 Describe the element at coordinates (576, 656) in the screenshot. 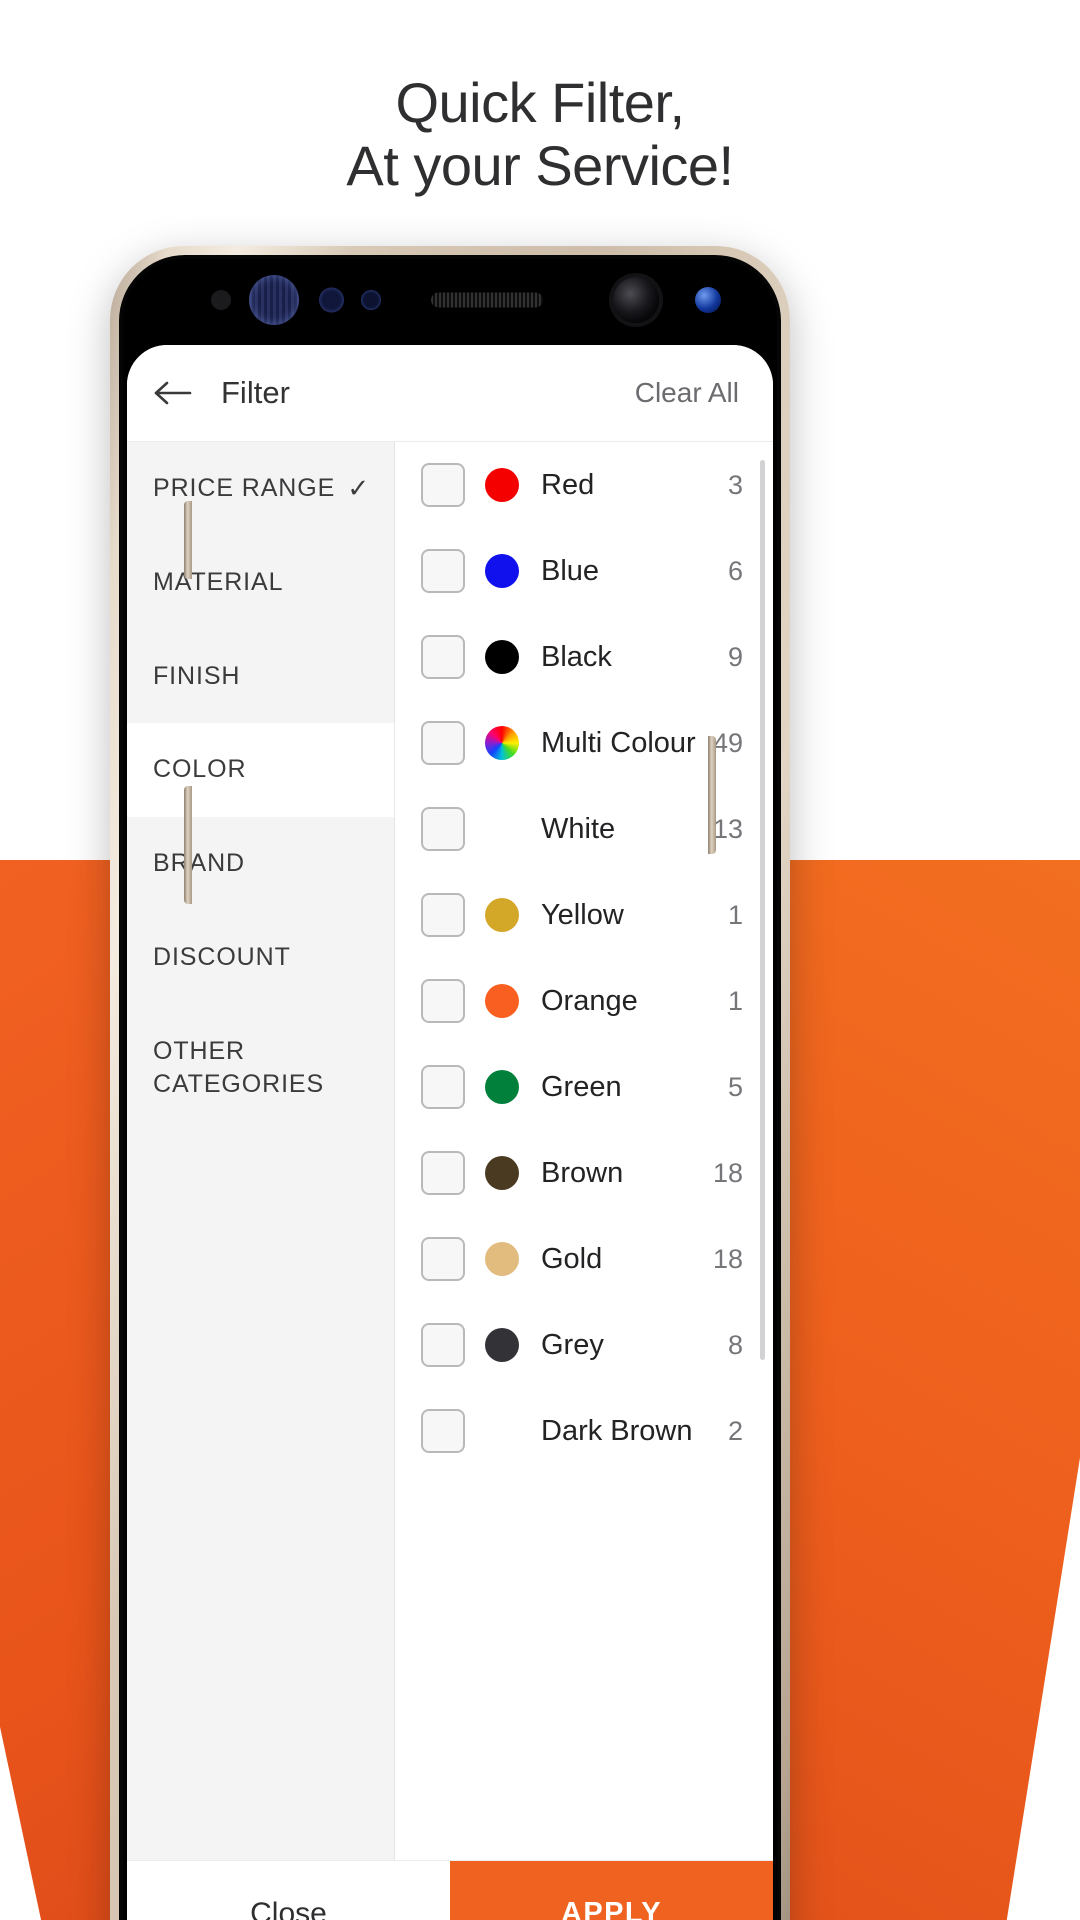

I see `color-name-label: Black` at that location.